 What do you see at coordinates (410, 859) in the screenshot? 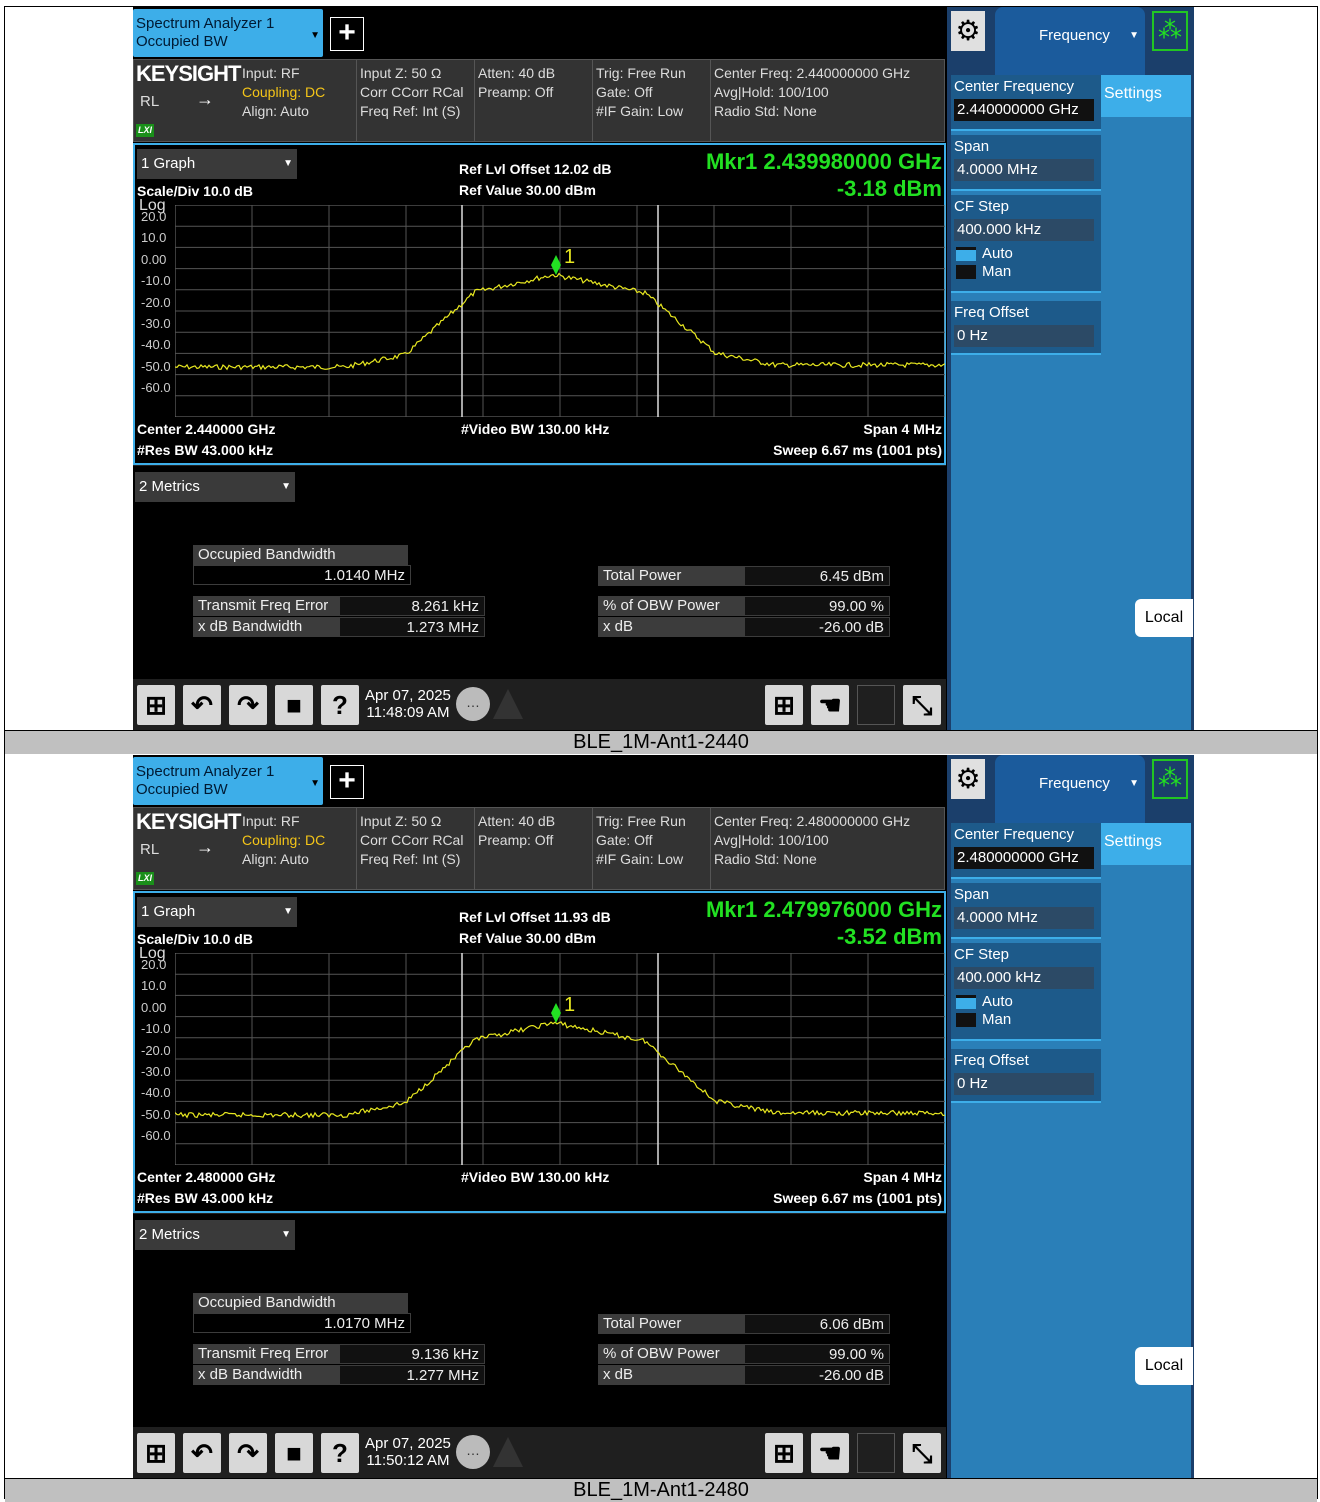
I see `freq-ref: Freq Ref: Int (S)` at bounding box center [410, 859].